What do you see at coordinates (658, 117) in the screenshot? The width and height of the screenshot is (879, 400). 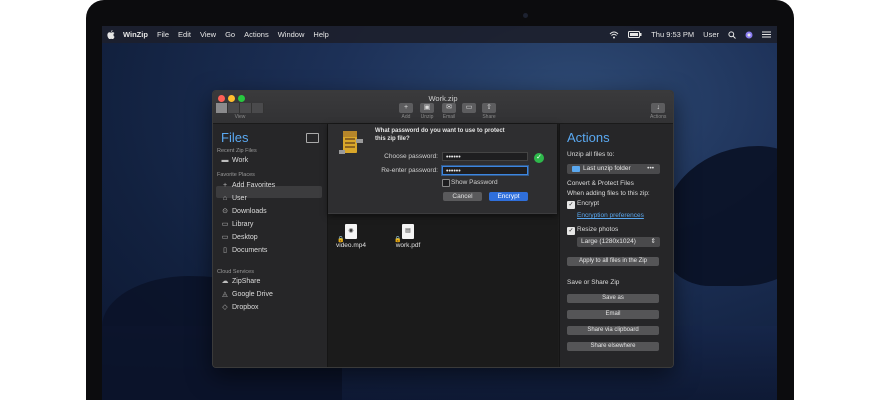 I see `actions-label: Actions` at bounding box center [658, 117].